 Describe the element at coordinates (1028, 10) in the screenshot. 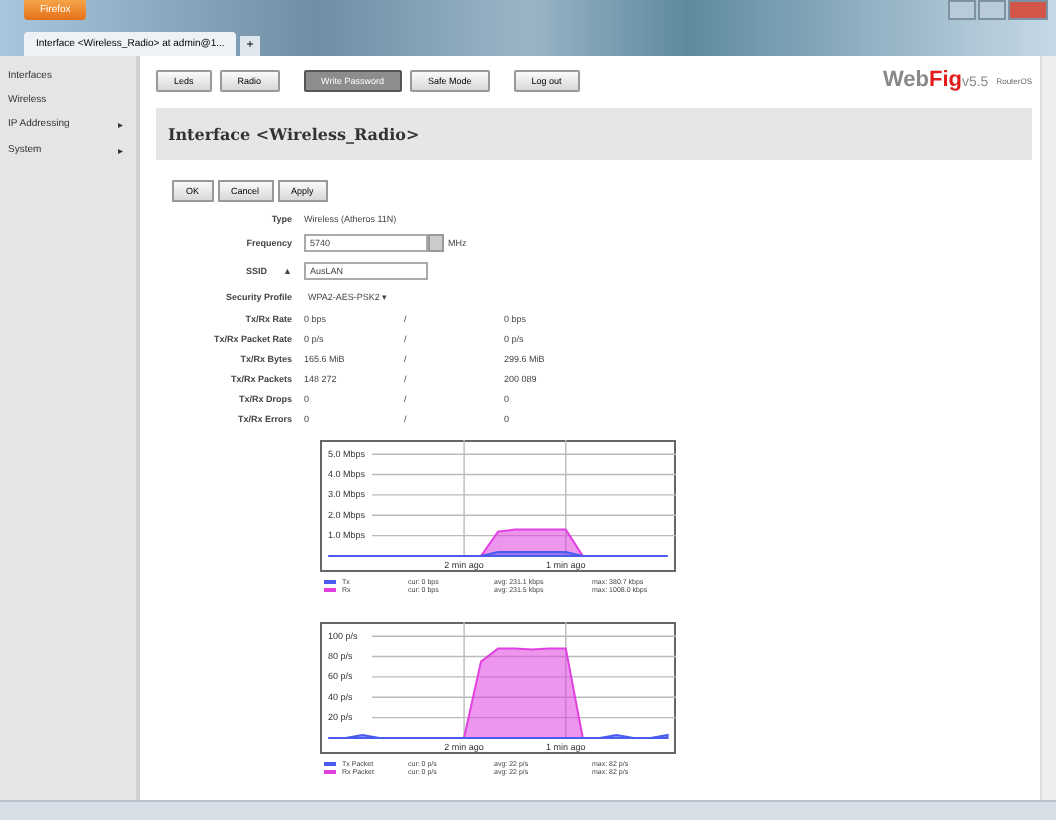

I see `close-icon` at that location.